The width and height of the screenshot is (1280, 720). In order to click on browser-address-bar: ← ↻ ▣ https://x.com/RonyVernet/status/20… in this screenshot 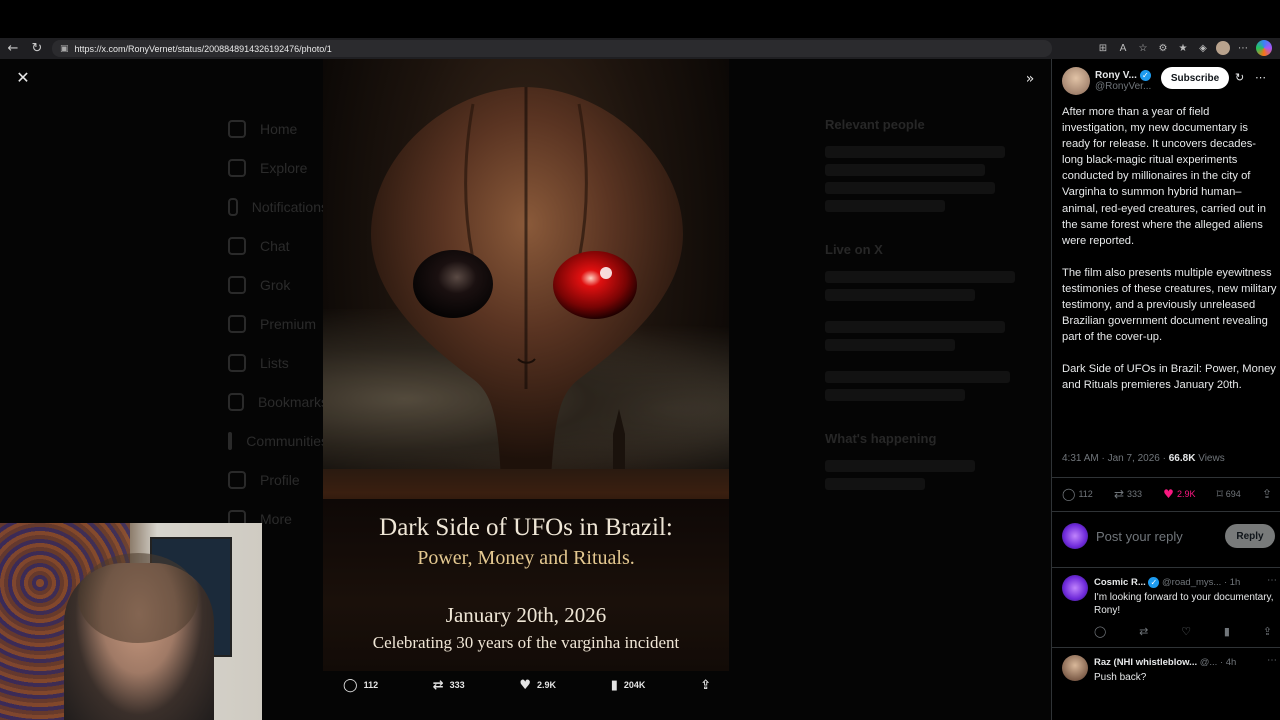, I will do `click(640, 48)`.